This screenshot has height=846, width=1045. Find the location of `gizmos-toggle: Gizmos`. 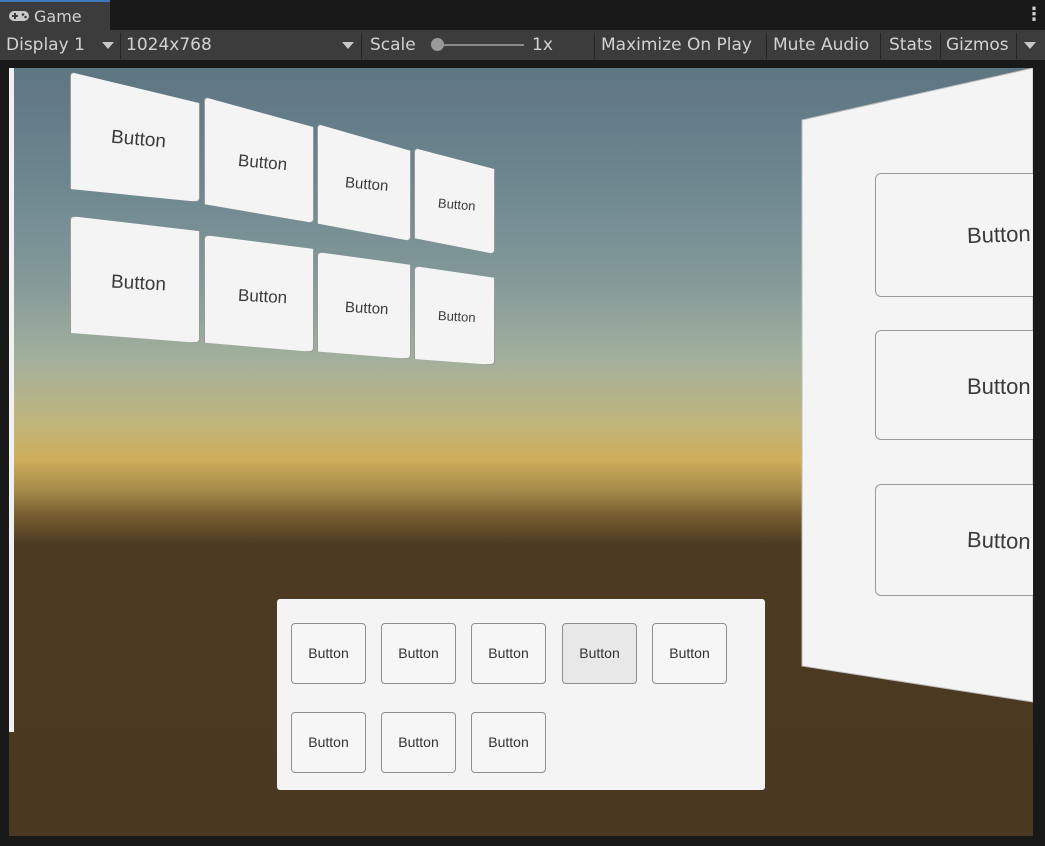

gizmos-toggle: Gizmos is located at coordinates (977, 45).